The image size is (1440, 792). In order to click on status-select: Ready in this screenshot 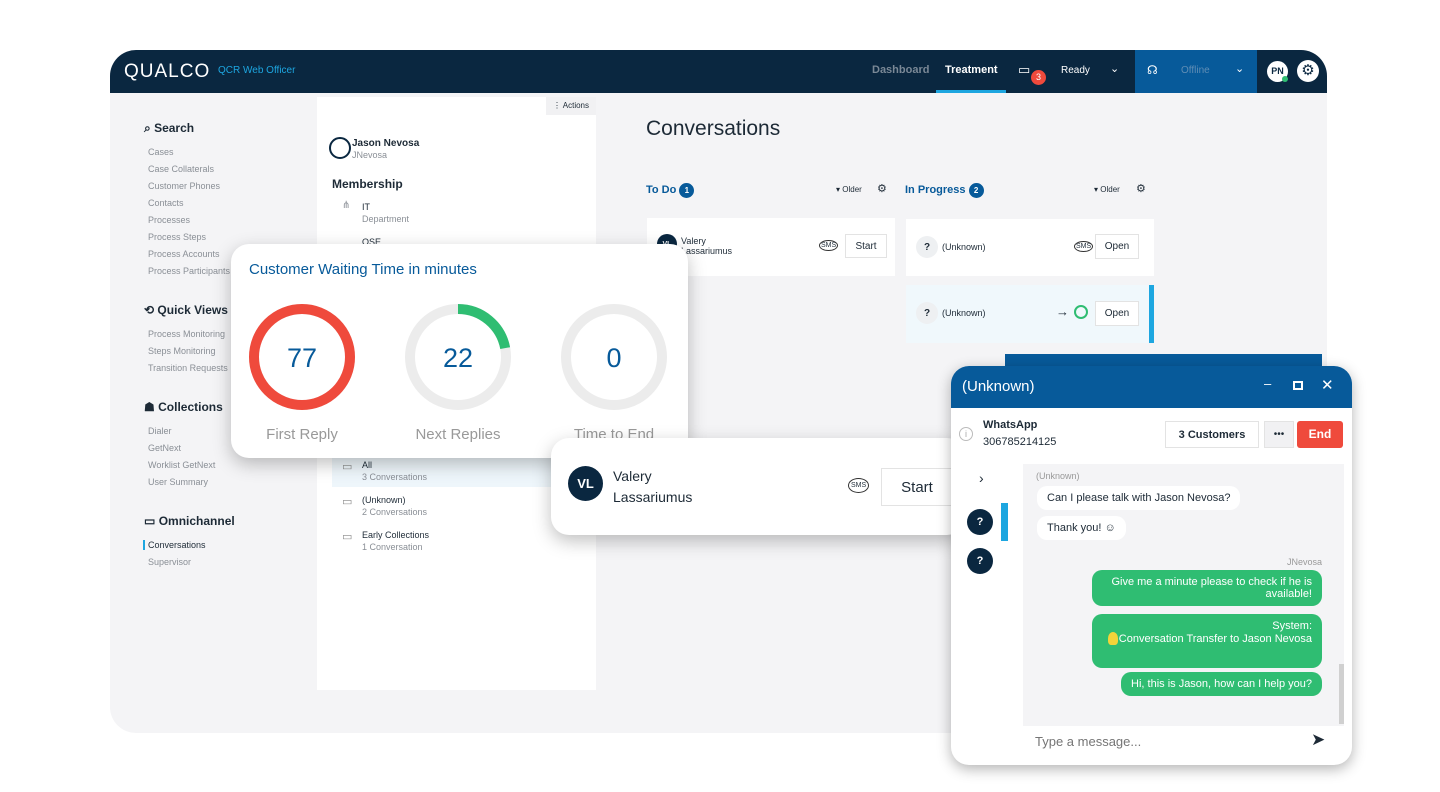, I will do `click(1075, 70)`.